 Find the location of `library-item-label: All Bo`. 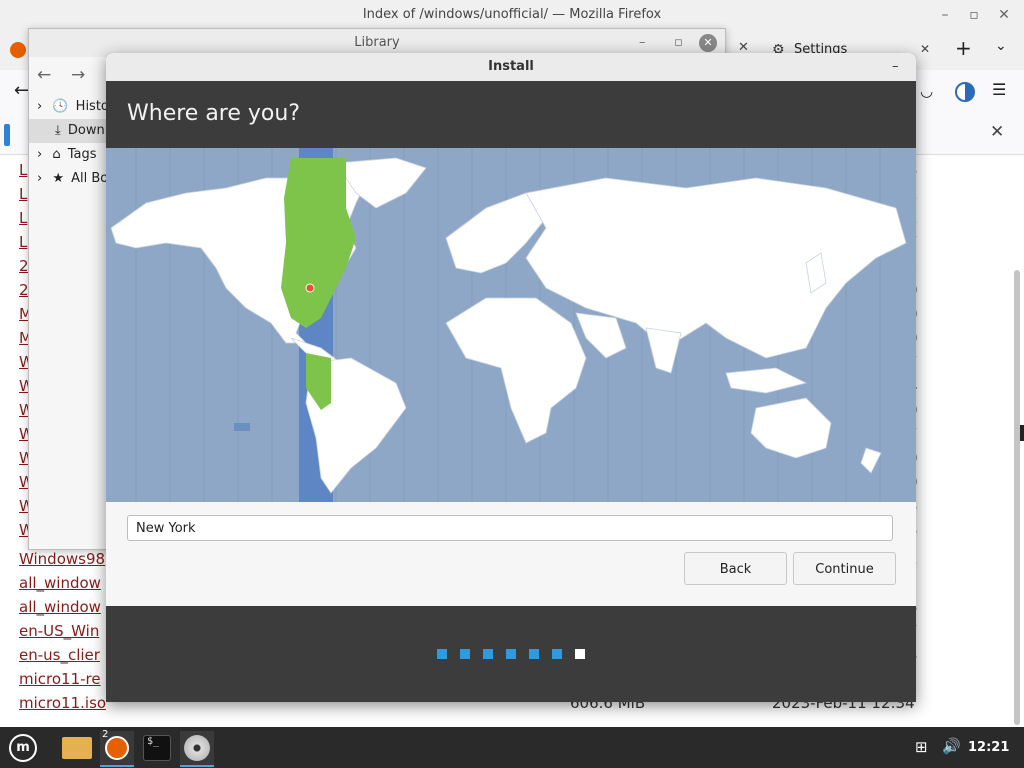

library-item-label: All Bo is located at coordinates (90, 178).